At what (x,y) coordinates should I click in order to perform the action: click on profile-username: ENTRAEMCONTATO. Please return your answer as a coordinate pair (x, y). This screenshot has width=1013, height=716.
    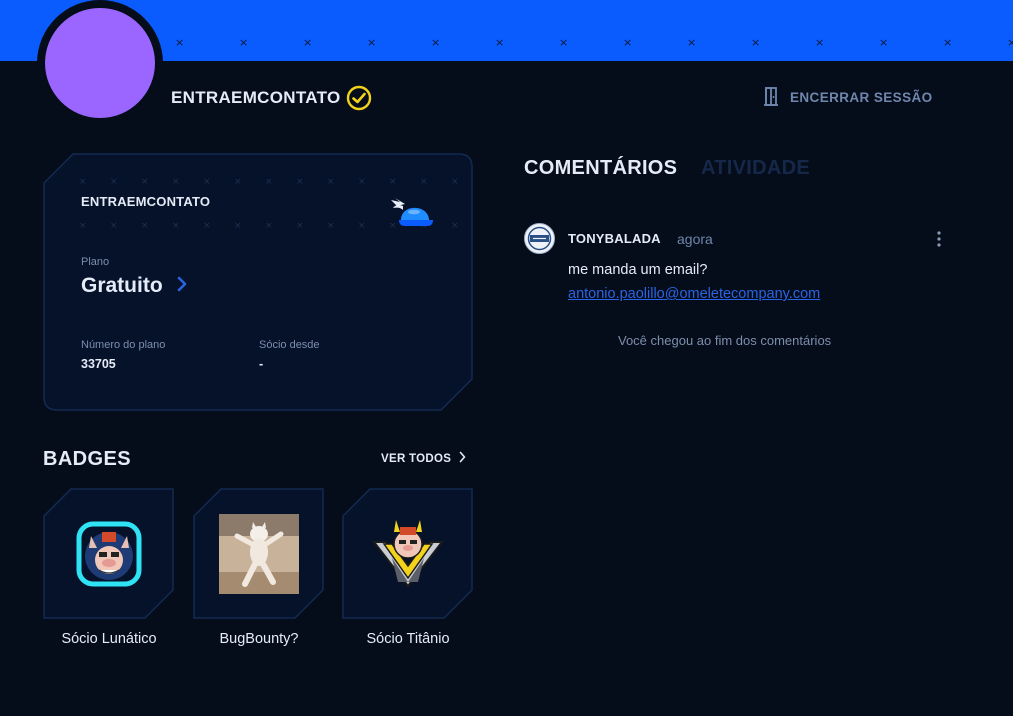
    Looking at the image, I should click on (256, 97).